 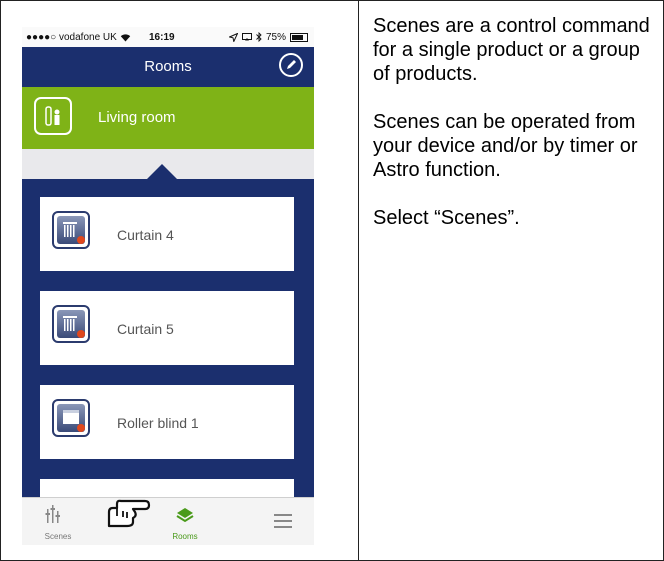 I want to click on tab-bar: Scenes Rooms, so click(x=168, y=521).